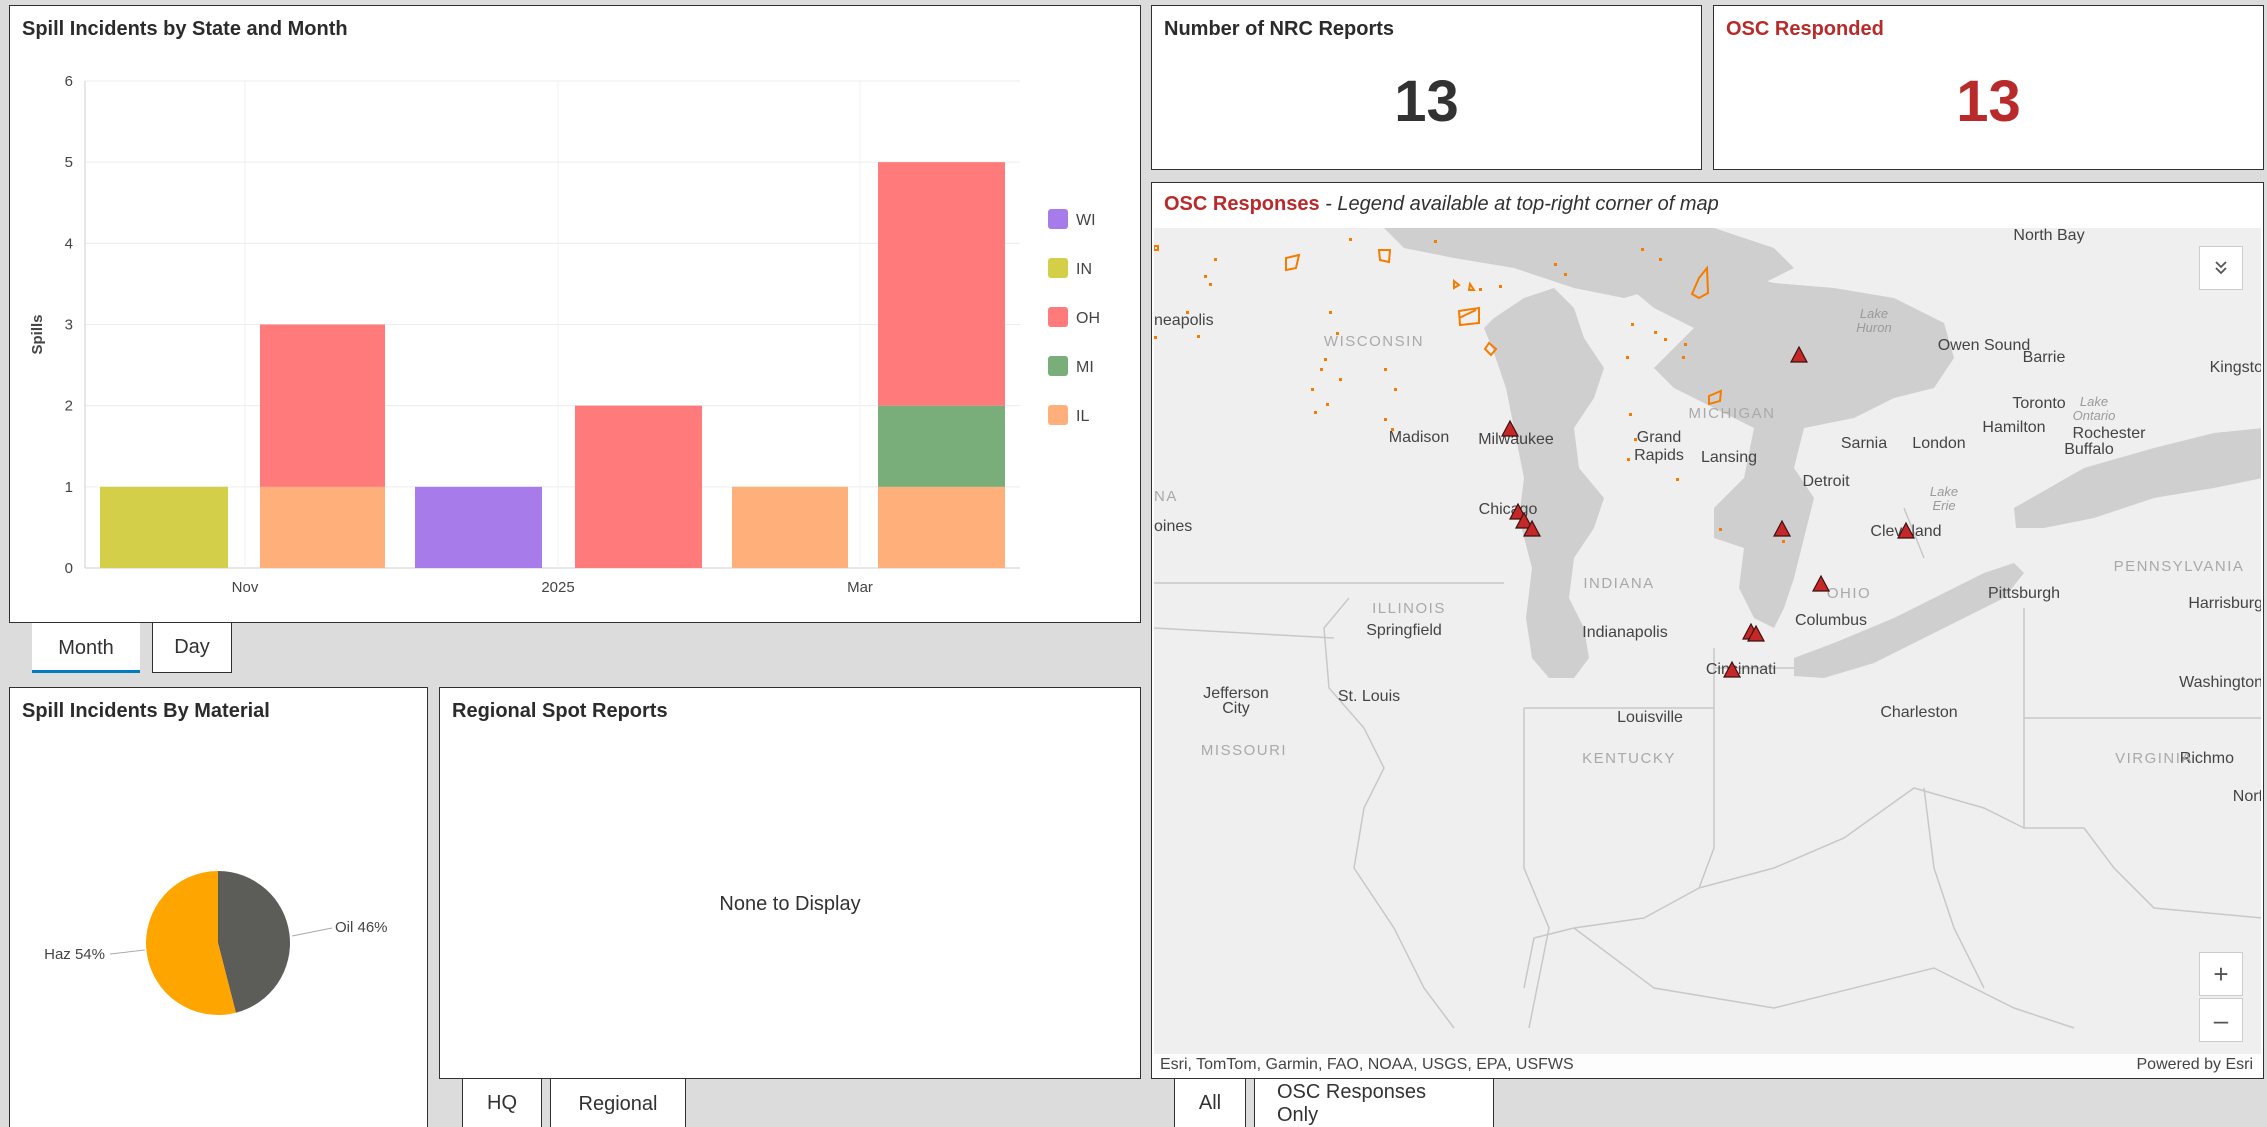 Image resolution: width=2267 pixels, height=1127 pixels. I want to click on kpi-title: OSC Responded, so click(1805, 29).